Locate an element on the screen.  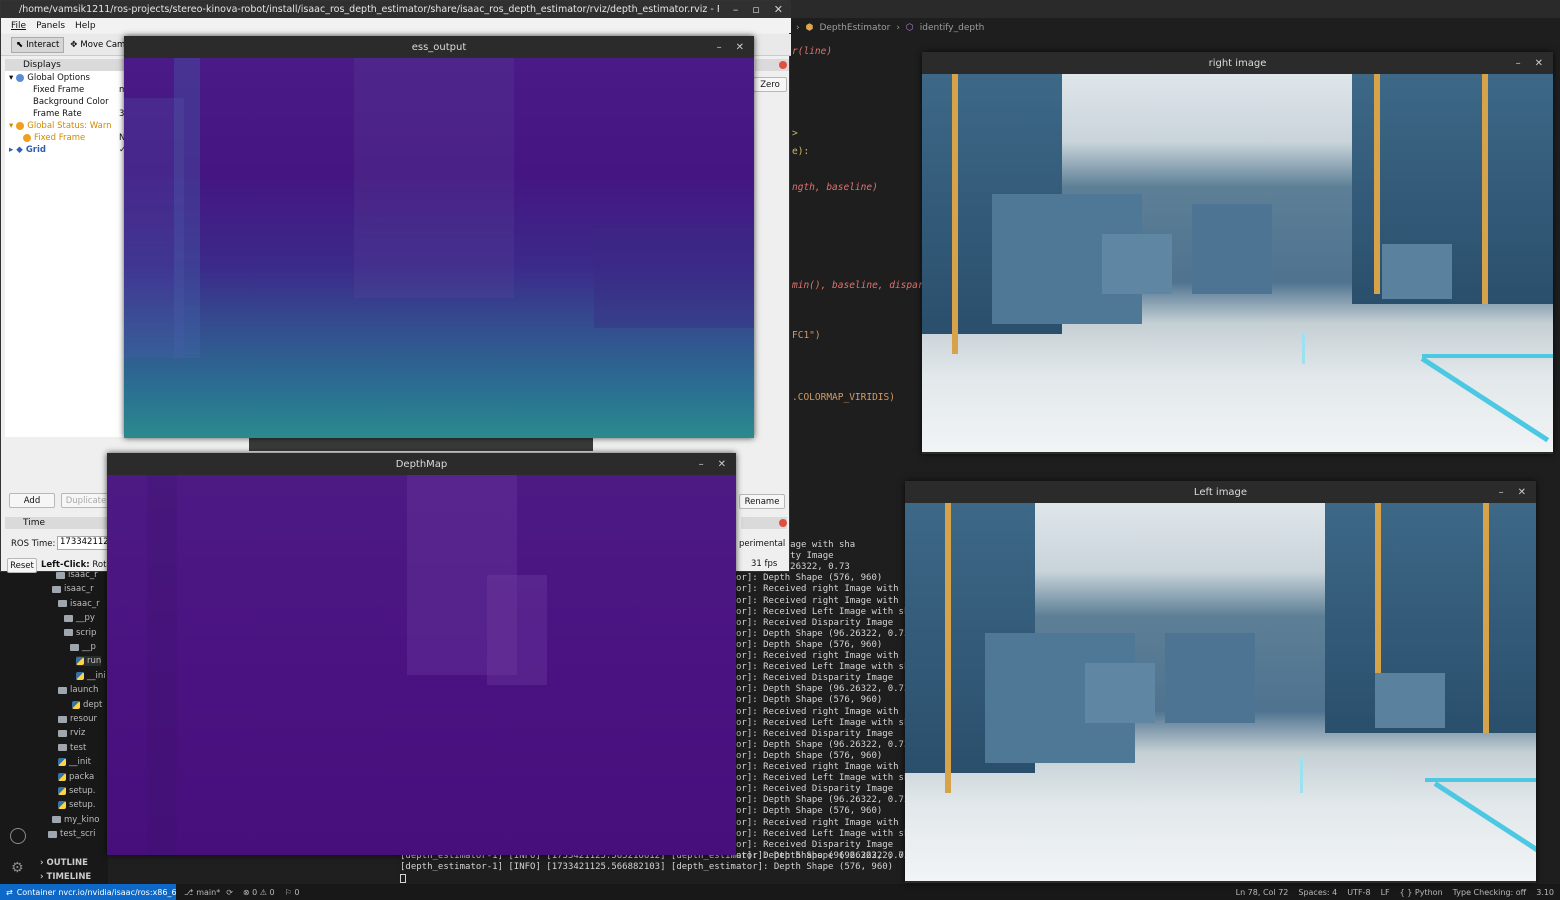
tree-item: run is located at coordinates (89, 661).